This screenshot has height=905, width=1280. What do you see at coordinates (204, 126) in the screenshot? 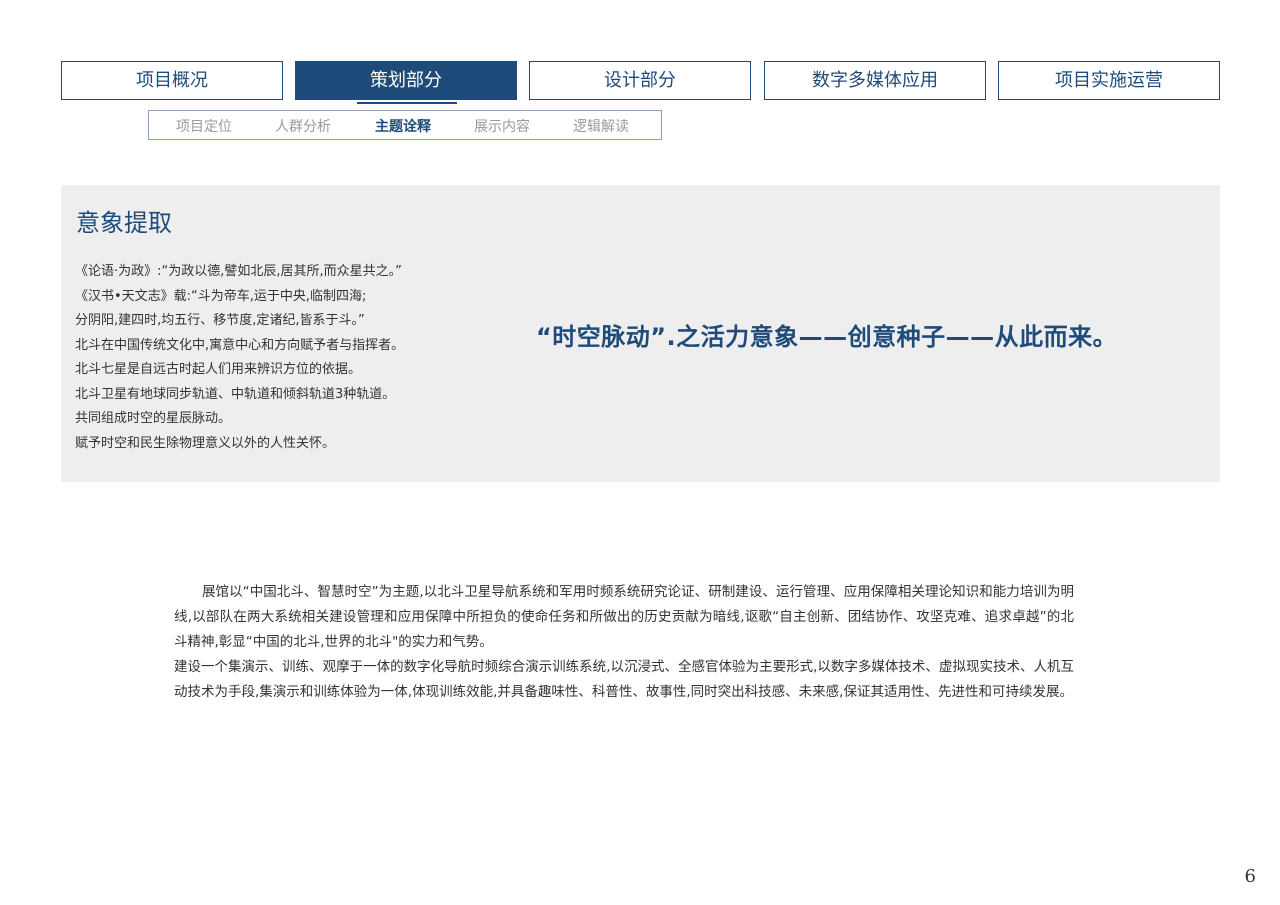
I see `subtab-positioning: 项目定位` at bounding box center [204, 126].